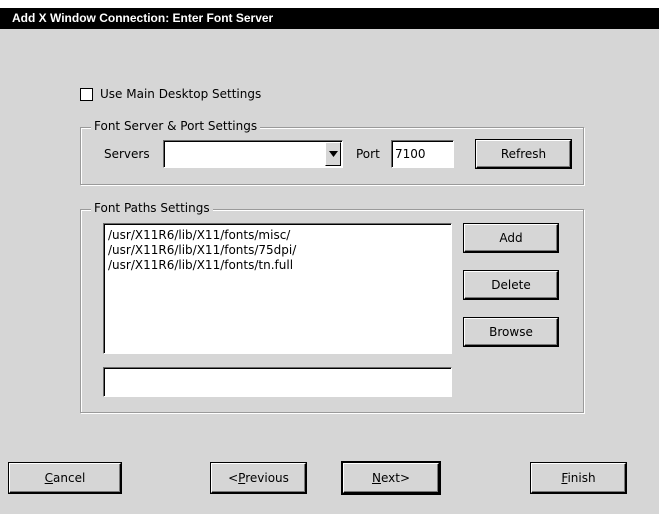 Image resolution: width=659 pixels, height=514 pixels. I want to click on browse-button: Browse, so click(511, 332).